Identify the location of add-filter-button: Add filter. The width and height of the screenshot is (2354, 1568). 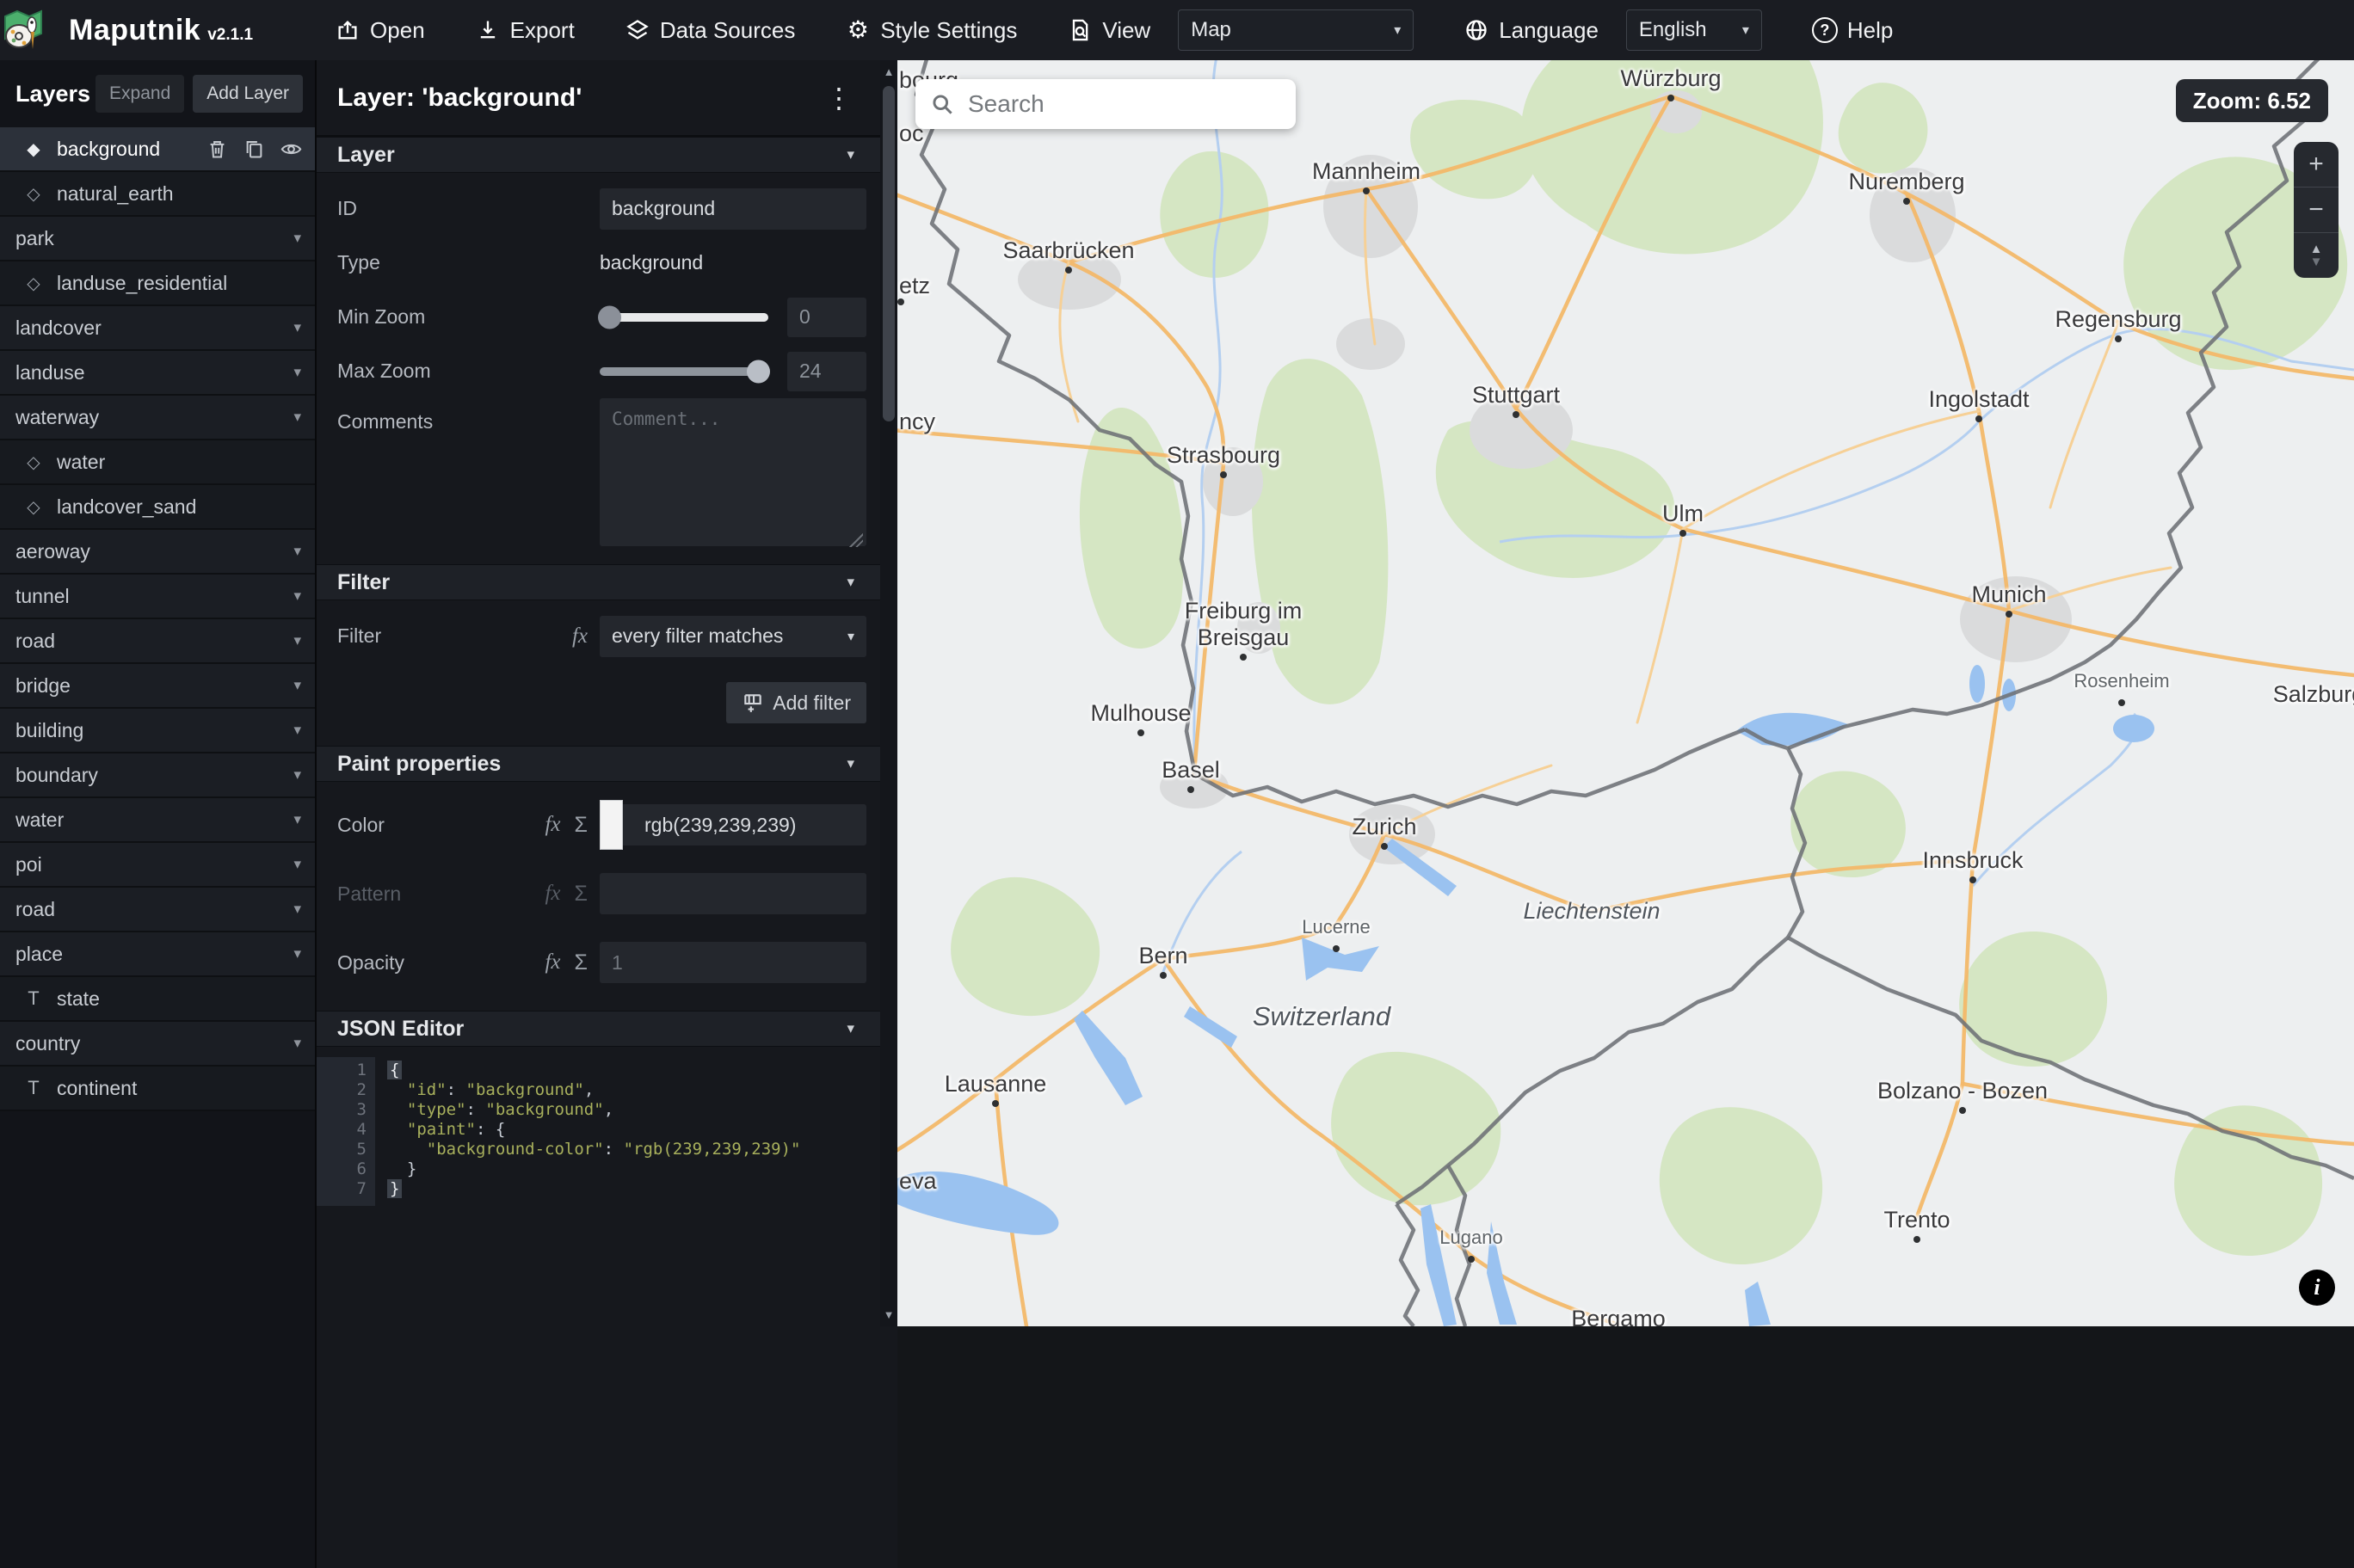
(796, 703).